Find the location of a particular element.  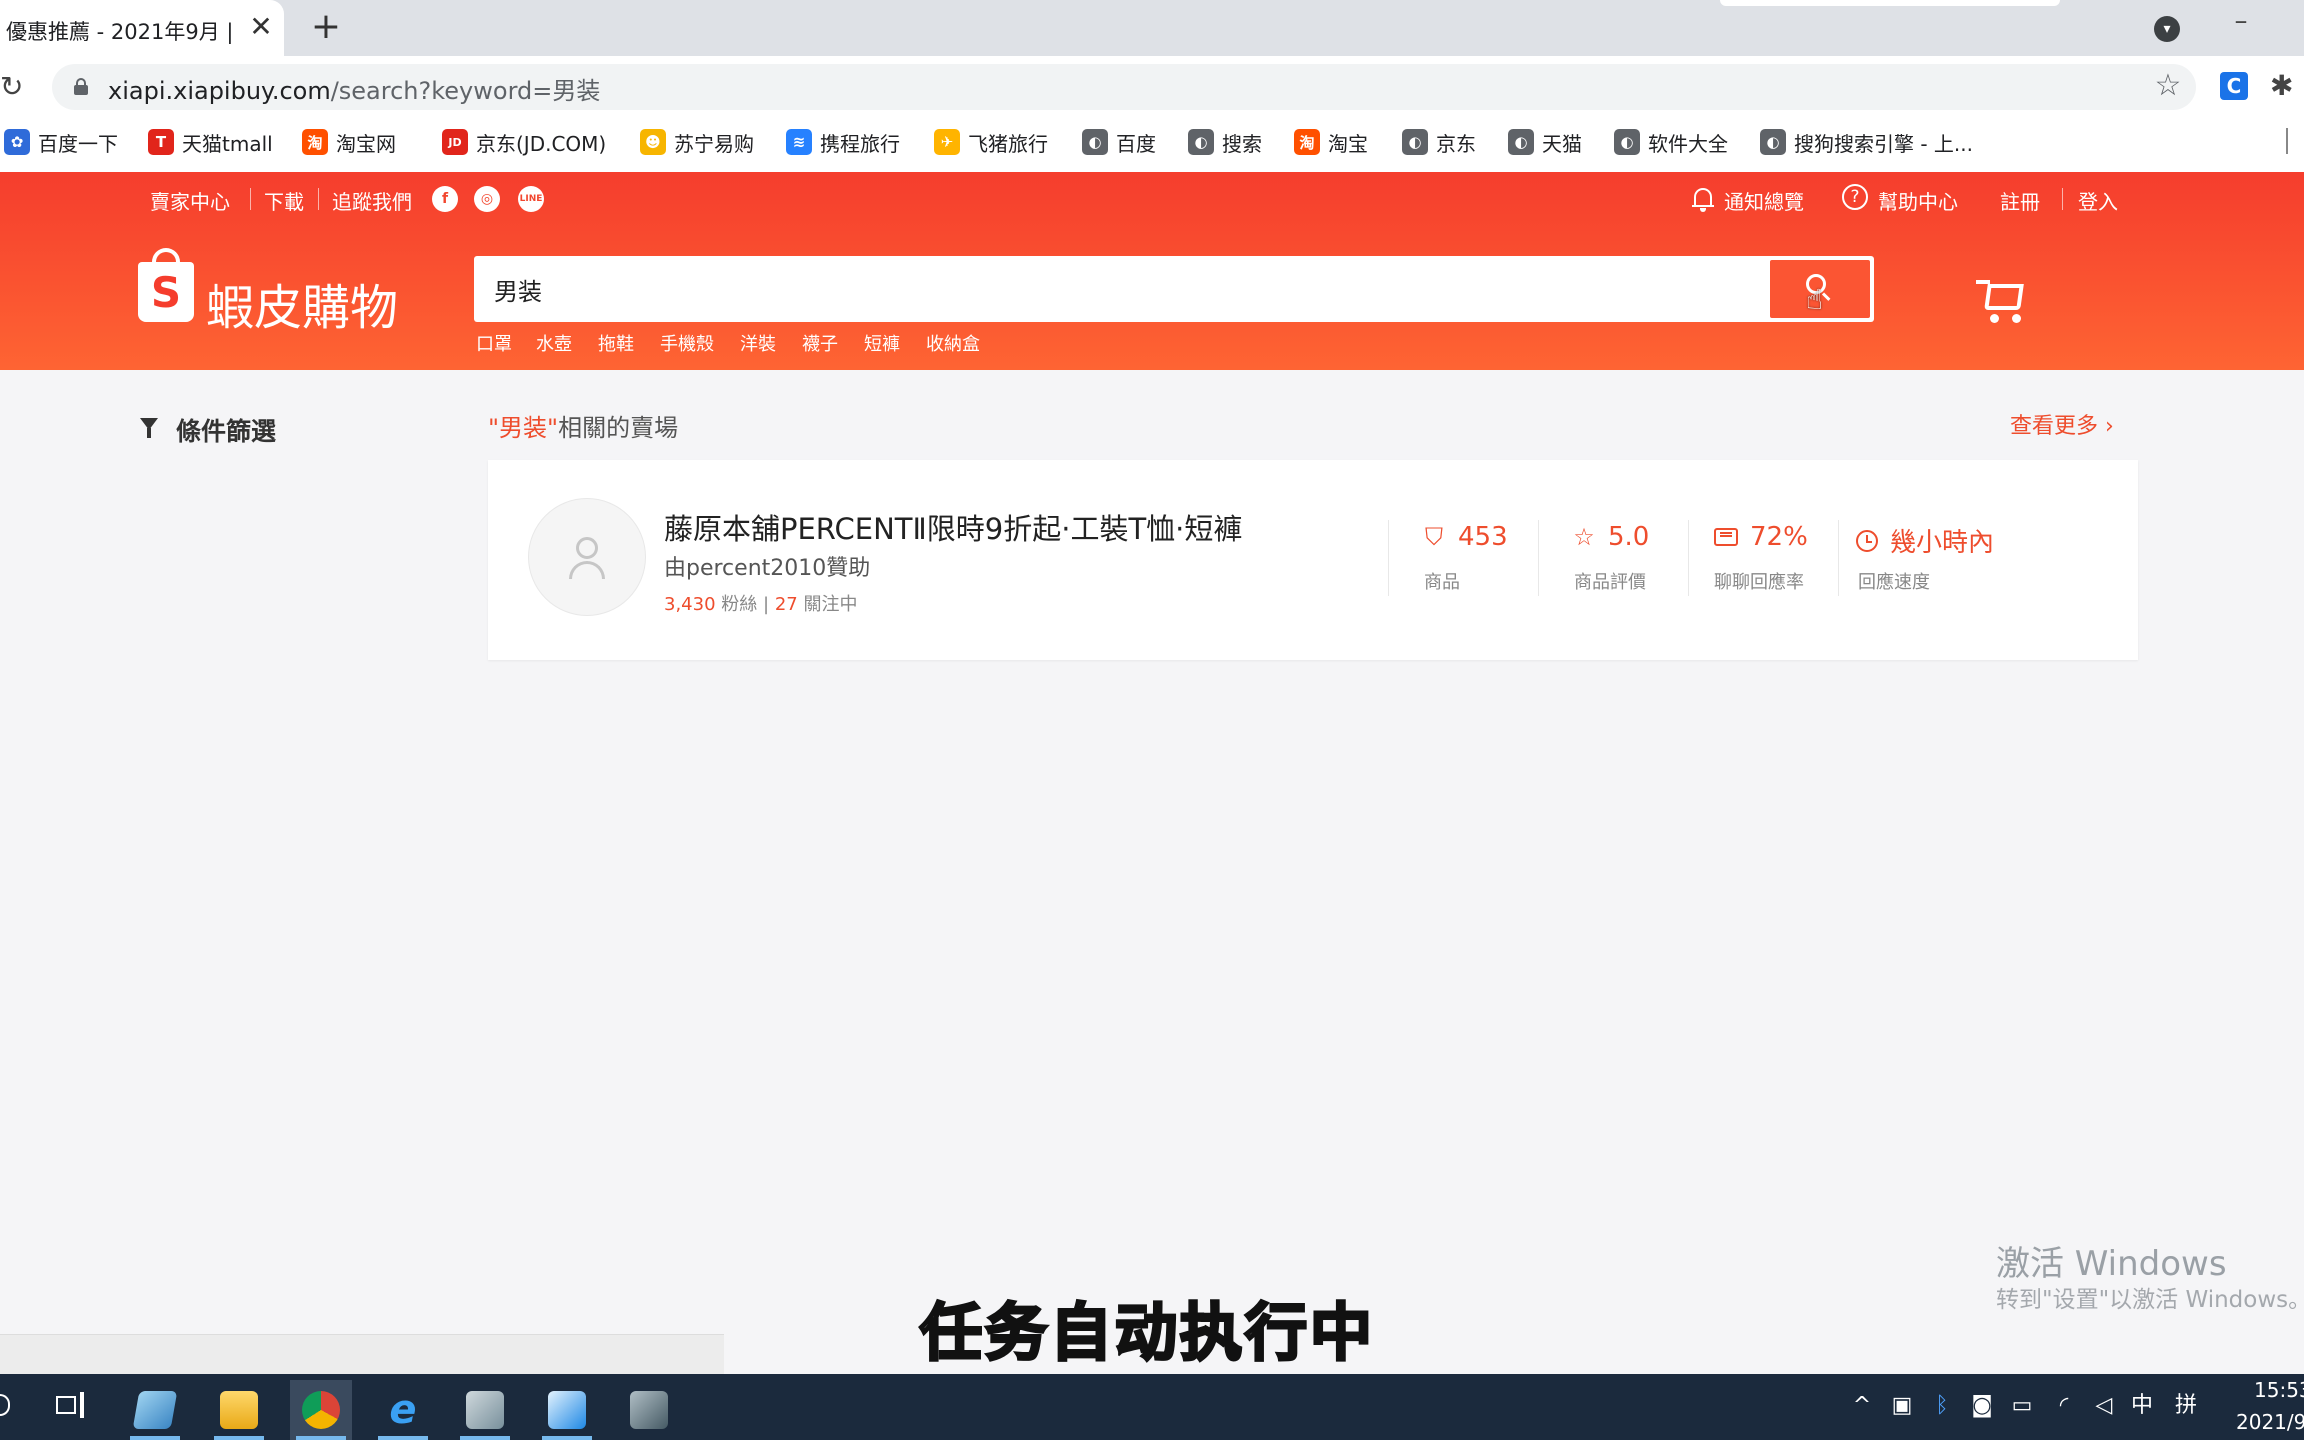

search-hint-link: 拖鞋 is located at coordinates (616, 343).